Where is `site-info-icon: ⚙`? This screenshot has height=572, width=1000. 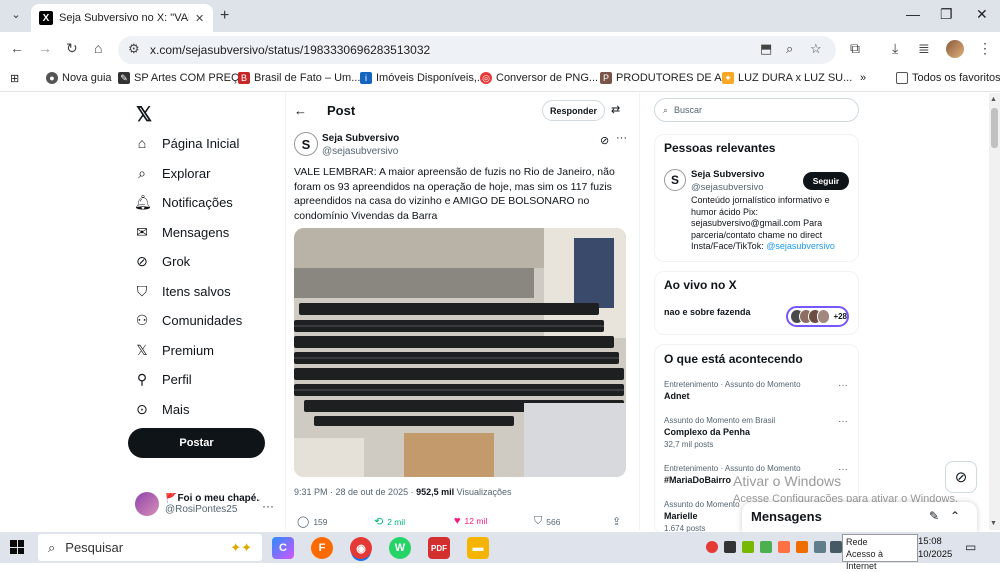 site-info-icon: ⚙ is located at coordinates (134, 49).